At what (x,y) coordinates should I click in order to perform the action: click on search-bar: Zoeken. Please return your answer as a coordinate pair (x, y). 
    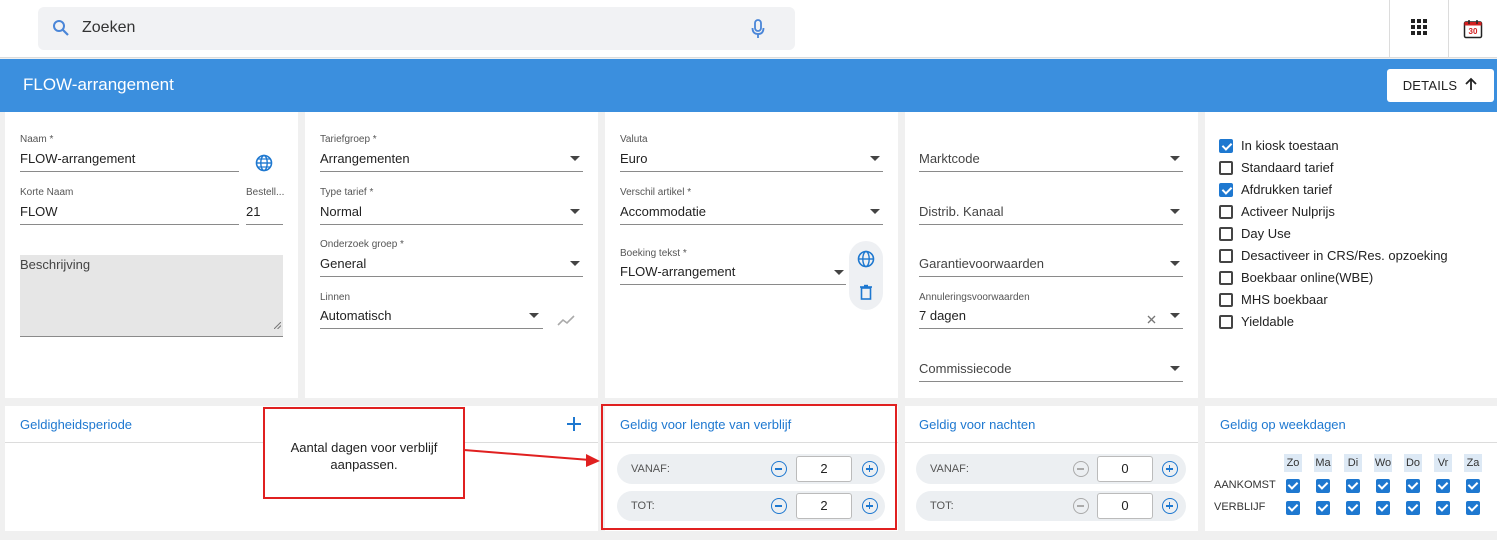
    Looking at the image, I should click on (416, 28).